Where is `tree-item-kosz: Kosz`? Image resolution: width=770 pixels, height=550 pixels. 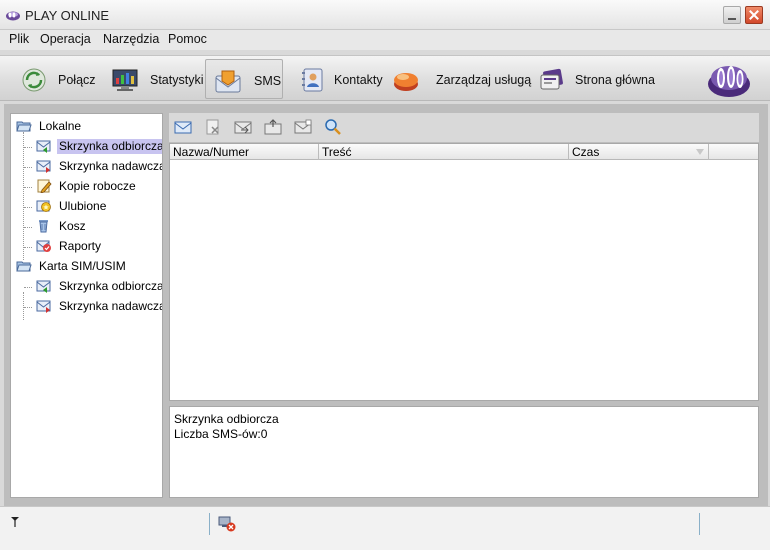
tree-item-kosz: Kosz is located at coordinates (99, 227).